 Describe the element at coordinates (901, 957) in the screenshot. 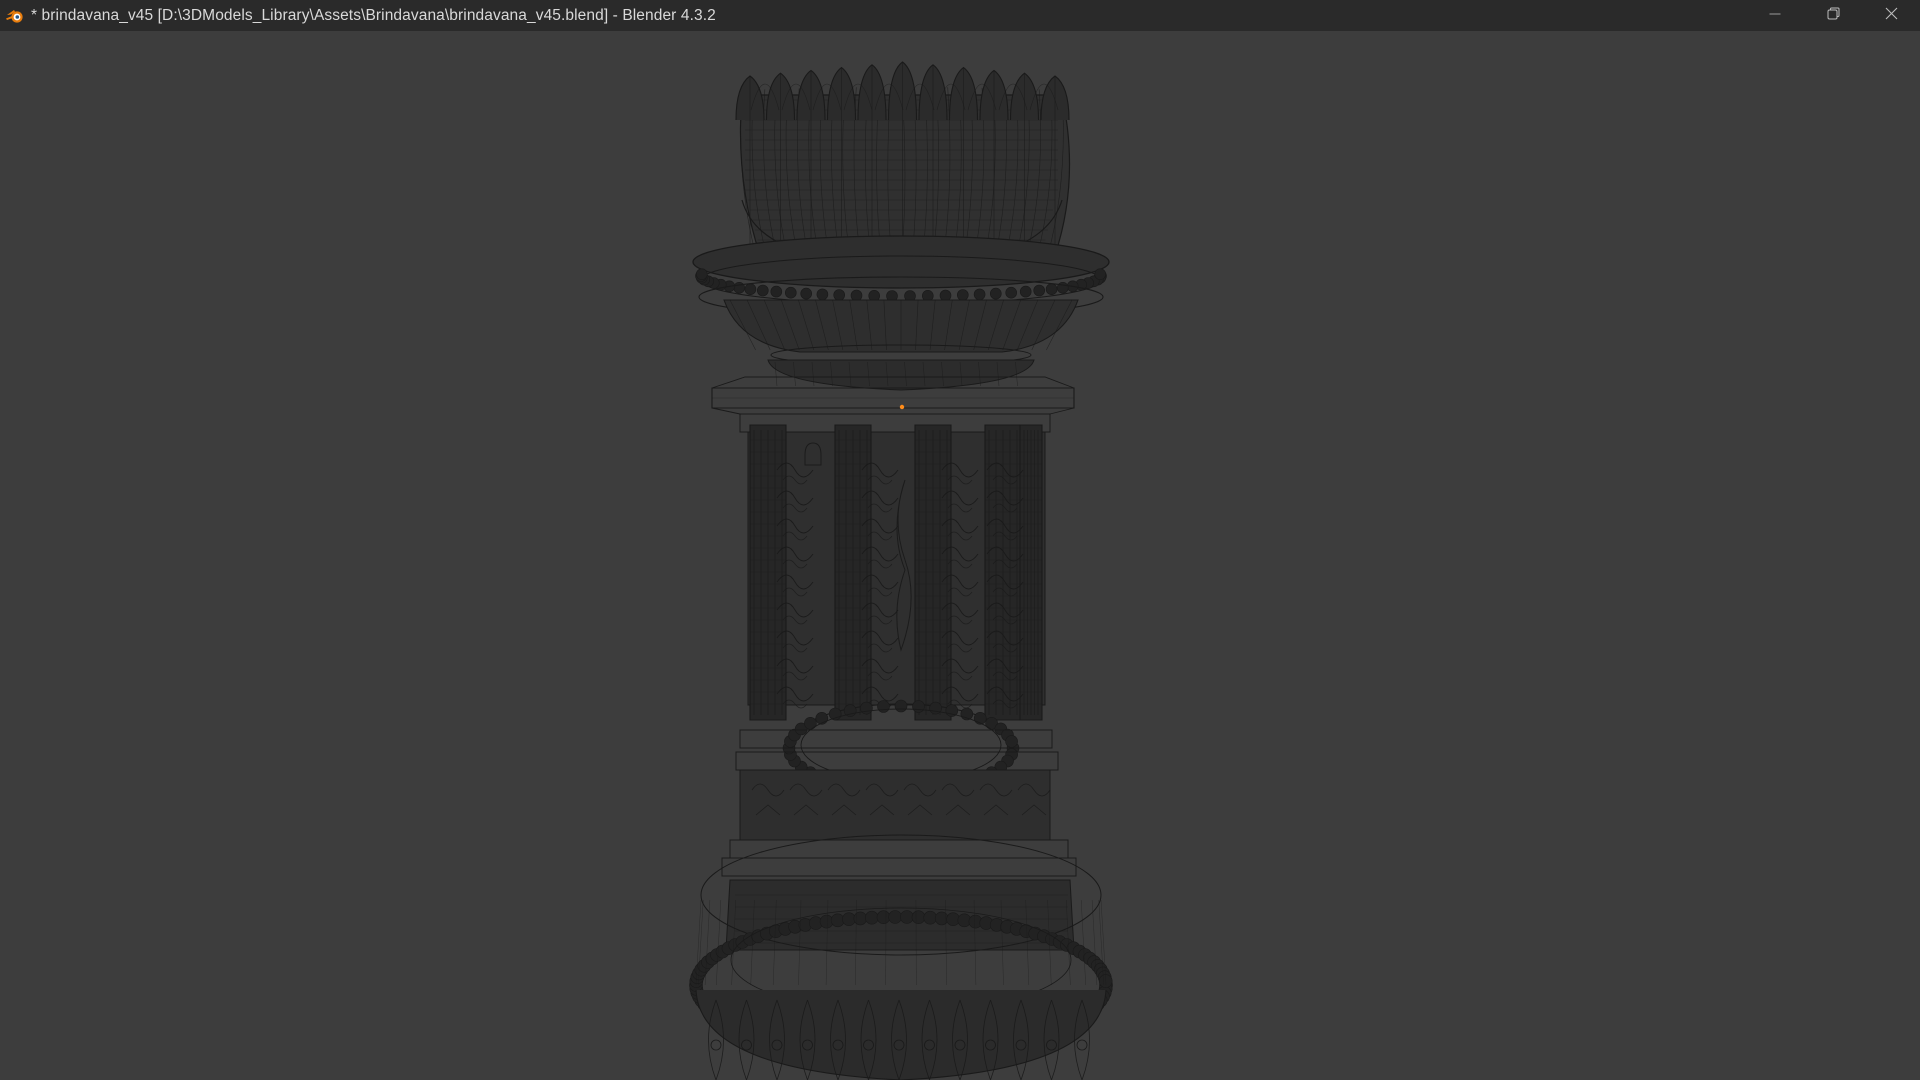

I see `bottom-lotus-bowl` at that location.